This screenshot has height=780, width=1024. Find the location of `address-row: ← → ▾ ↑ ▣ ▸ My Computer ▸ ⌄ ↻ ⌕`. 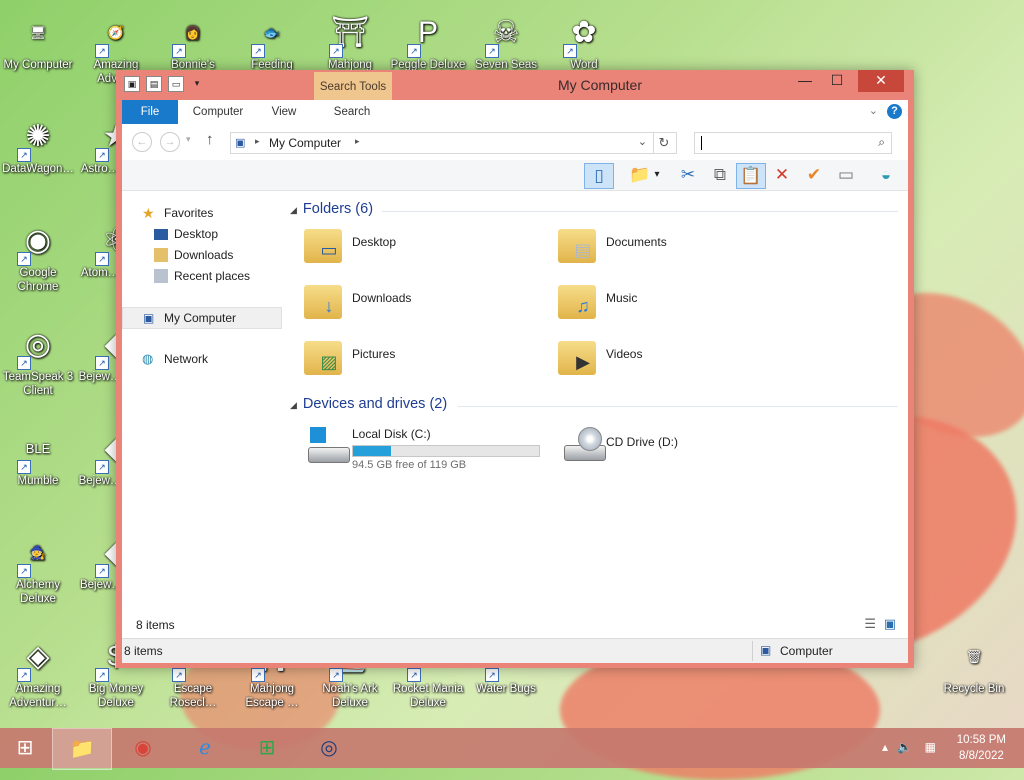

address-row: ← → ▾ ↑ ▣ ▸ My Computer ▸ ⌄ ↻ ⌕ is located at coordinates (515, 142).